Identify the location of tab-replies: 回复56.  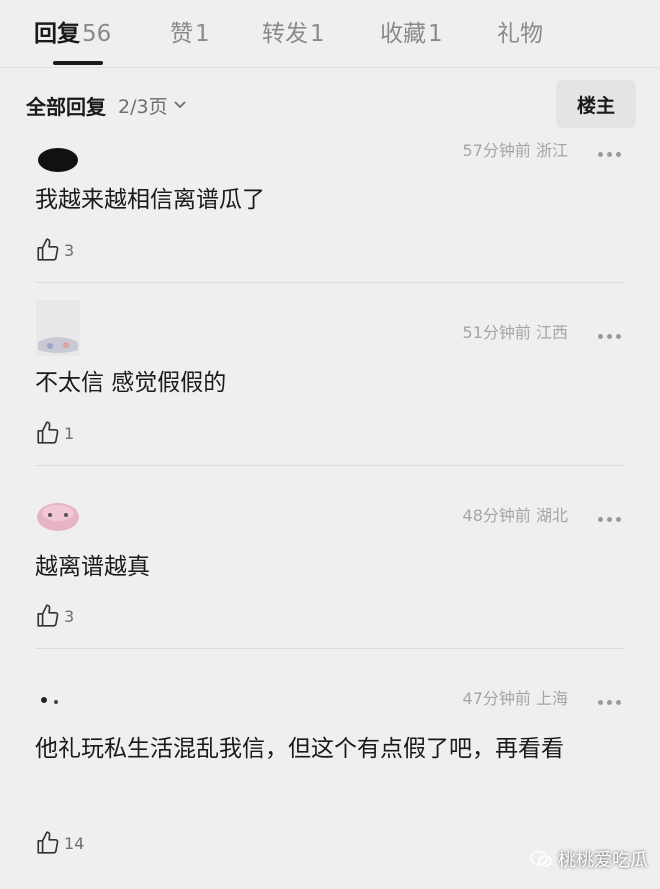
(72, 31).